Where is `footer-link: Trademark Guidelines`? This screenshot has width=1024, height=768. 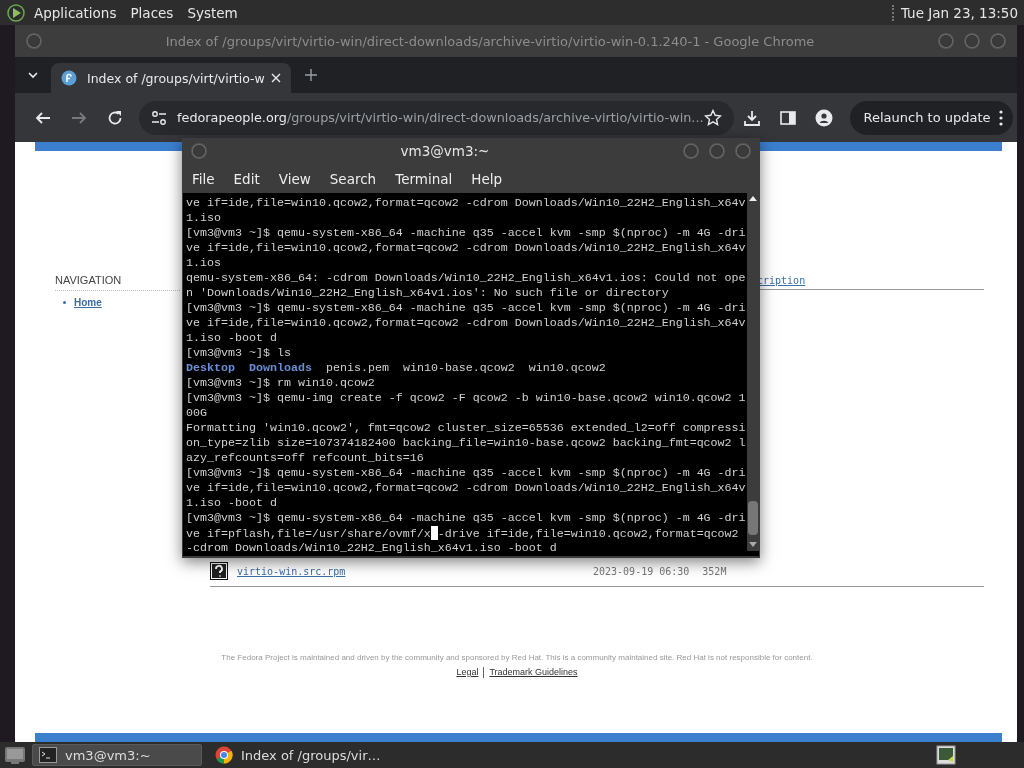 footer-link: Trademark Guidelines is located at coordinates (533, 672).